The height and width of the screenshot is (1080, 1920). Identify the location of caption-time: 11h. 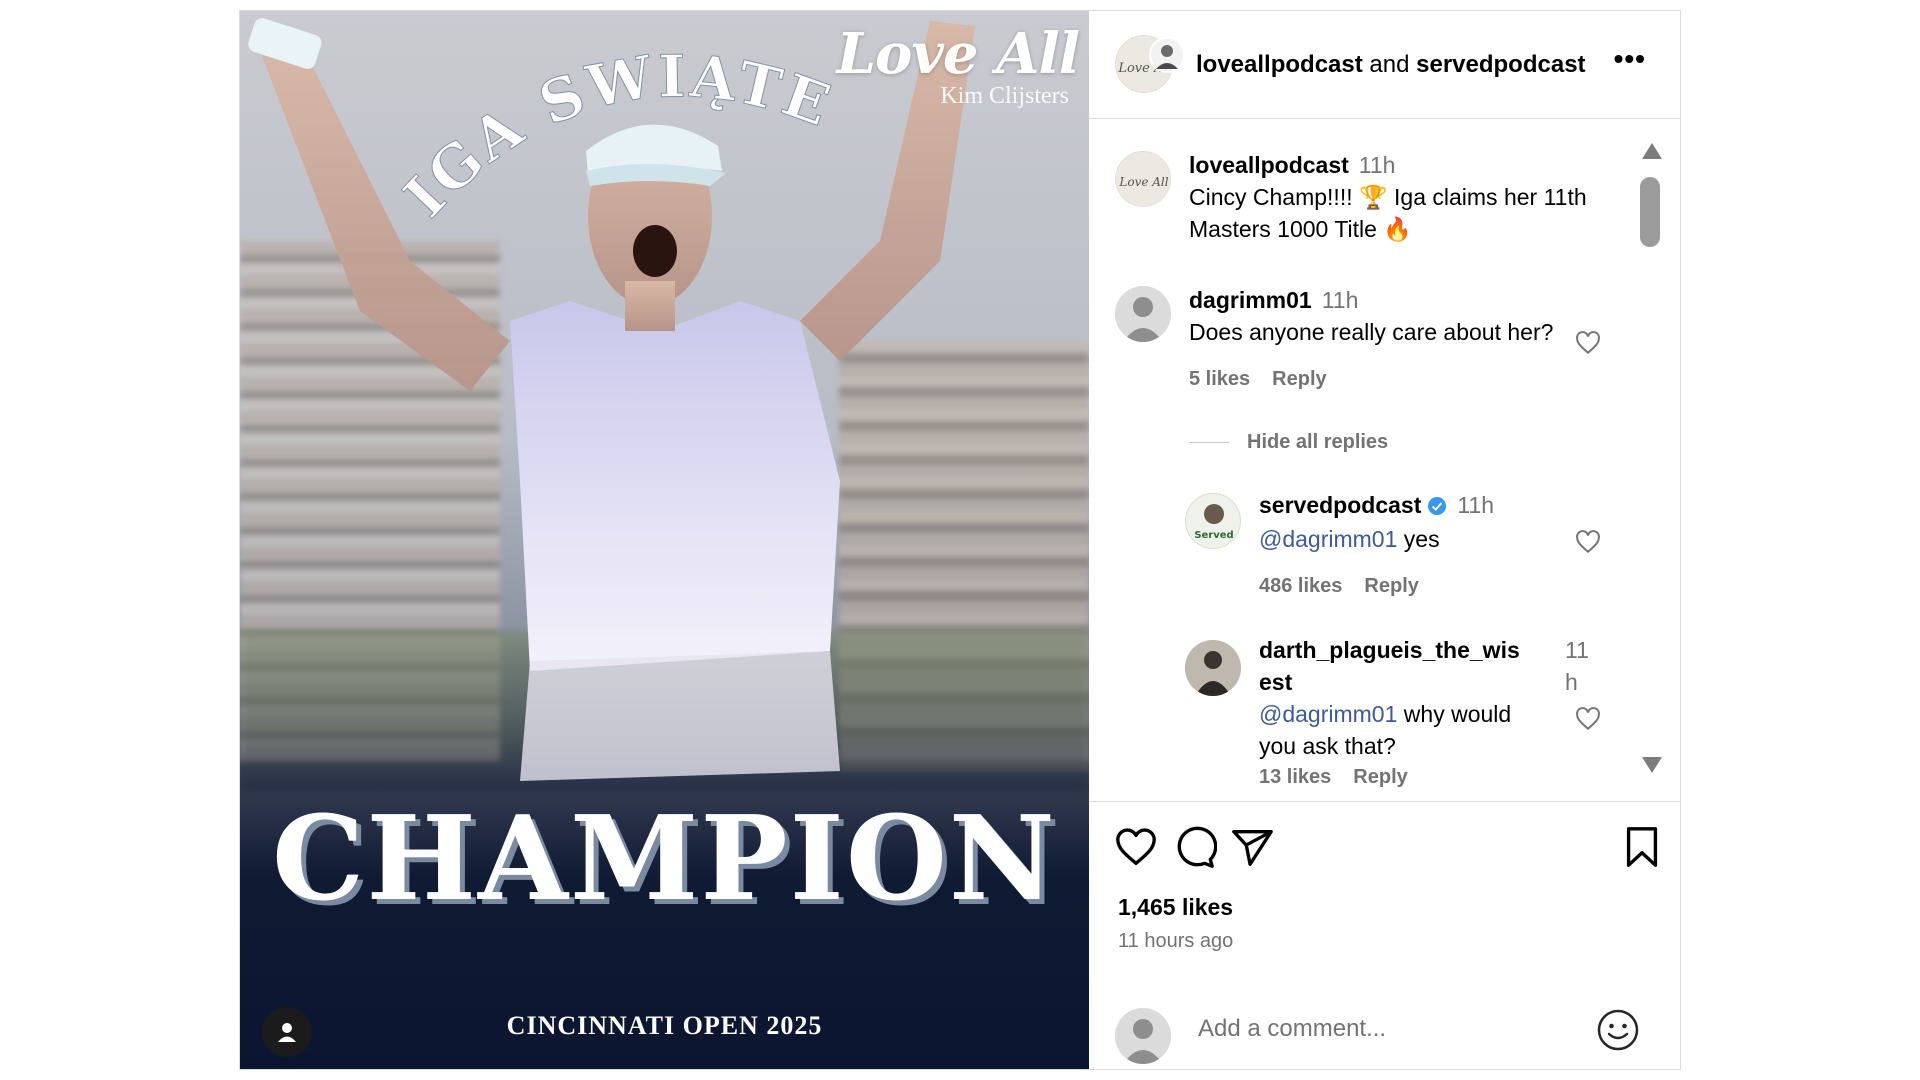
(1377, 165).